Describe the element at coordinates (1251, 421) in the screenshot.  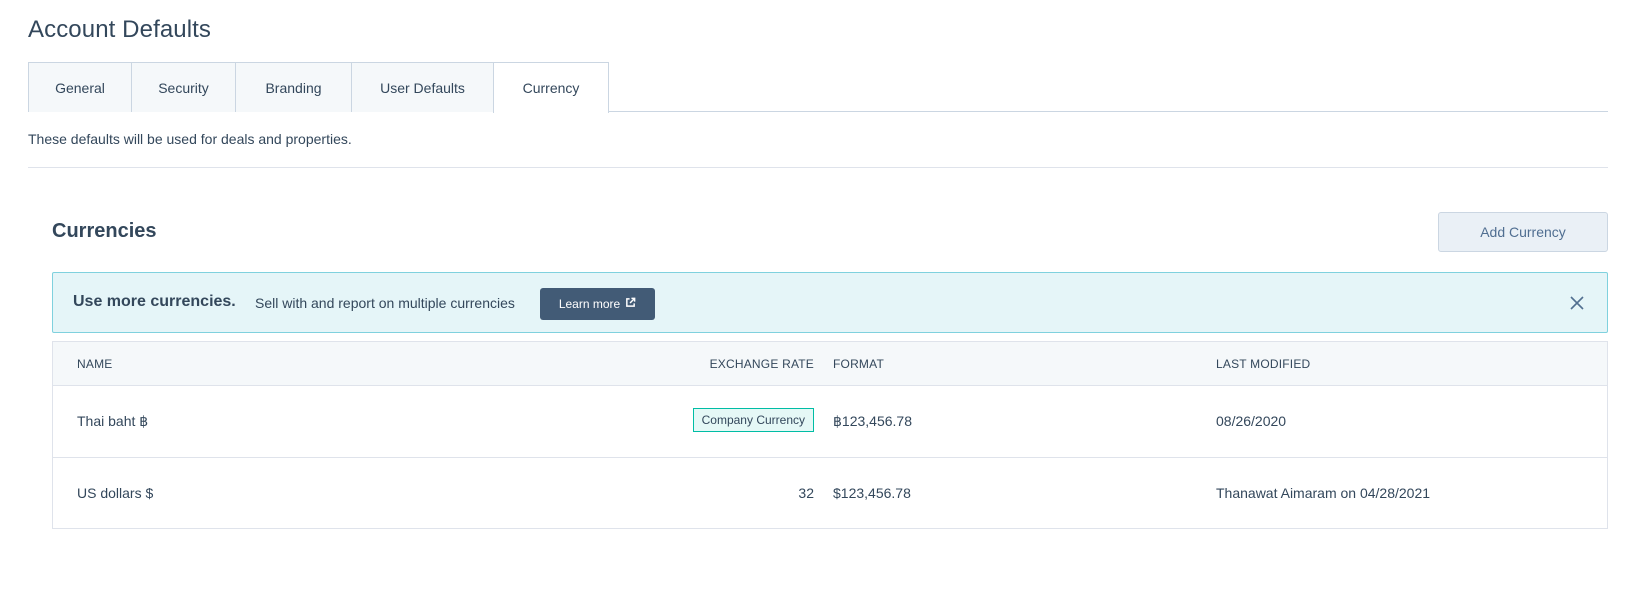
I see `last-modified: 08/26/2020` at that location.